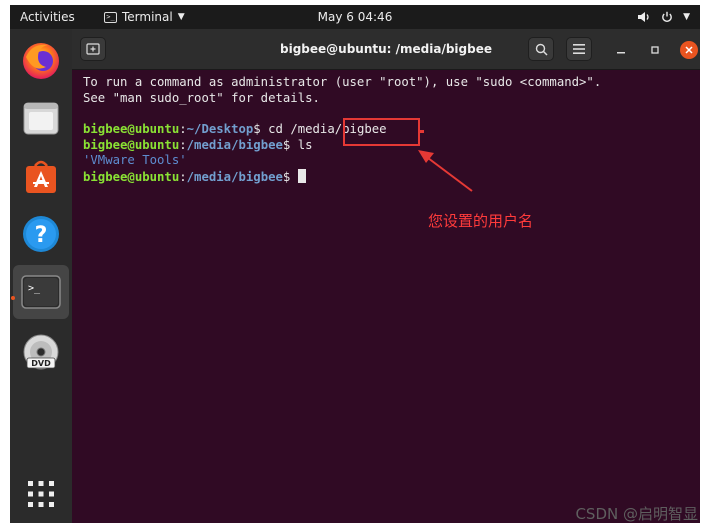 The width and height of the screenshot is (708, 530). What do you see at coordinates (636, 514) in the screenshot?
I see `watermark: CSDN @启明智显` at bounding box center [636, 514].